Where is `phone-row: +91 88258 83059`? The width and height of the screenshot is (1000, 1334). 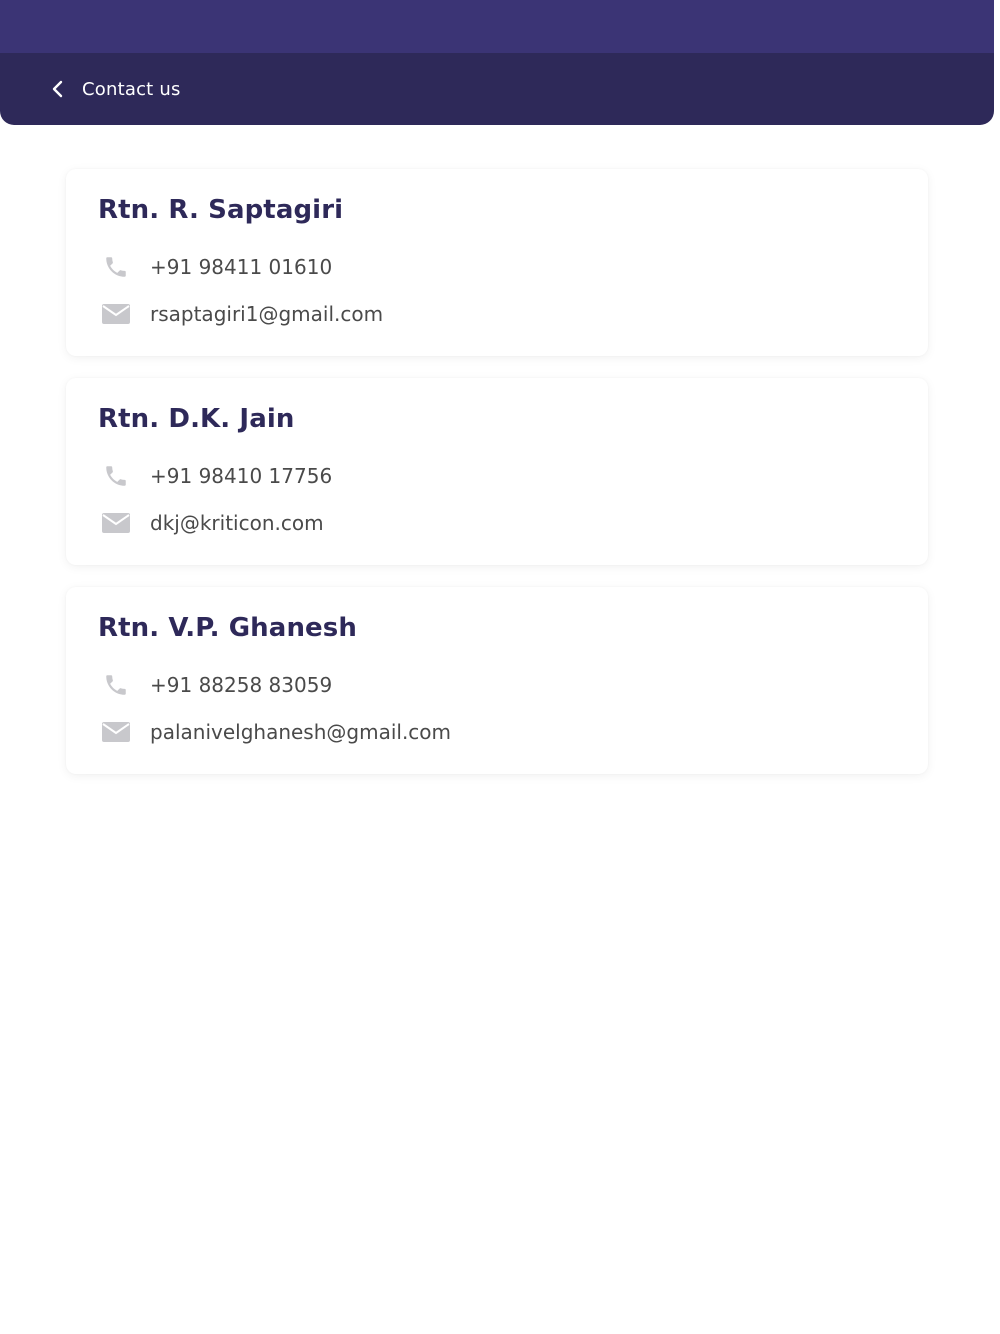 phone-row: +91 88258 83059 is located at coordinates (217, 685).